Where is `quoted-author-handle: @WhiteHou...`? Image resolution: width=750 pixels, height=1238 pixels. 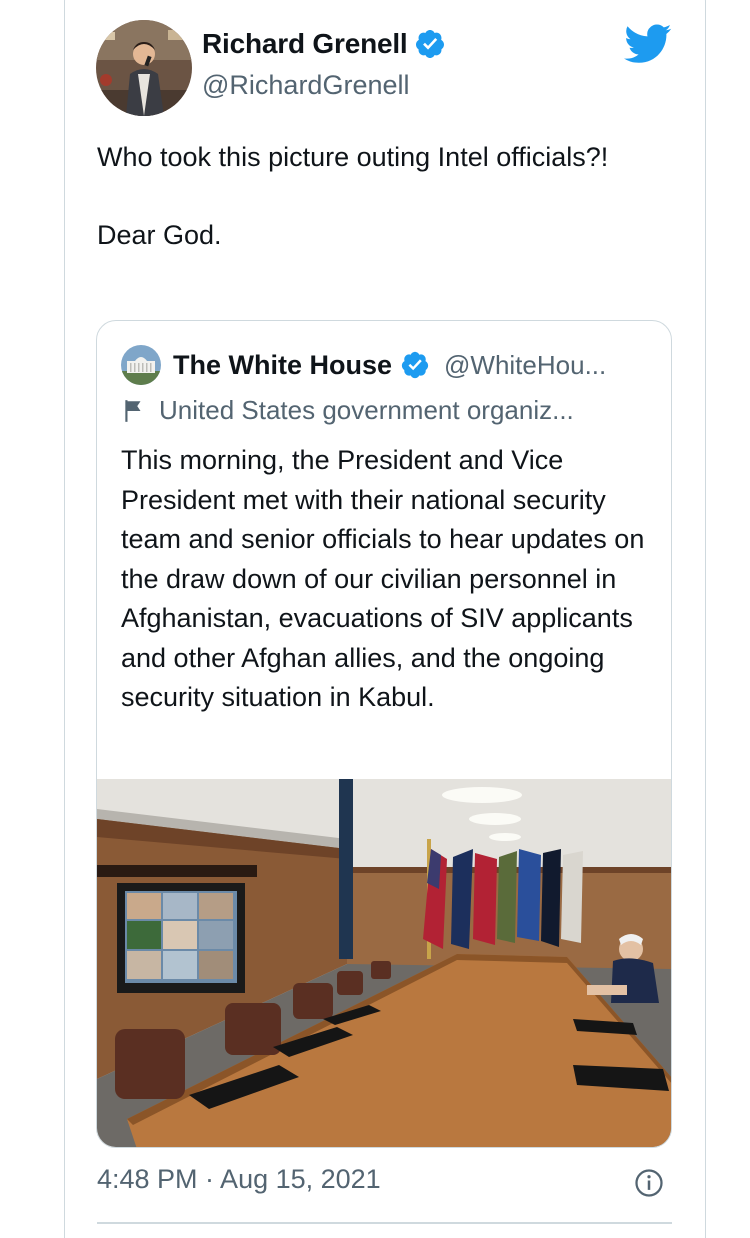
quoted-author-handle: @WhiteHou... is located at coordinates (525, 365).